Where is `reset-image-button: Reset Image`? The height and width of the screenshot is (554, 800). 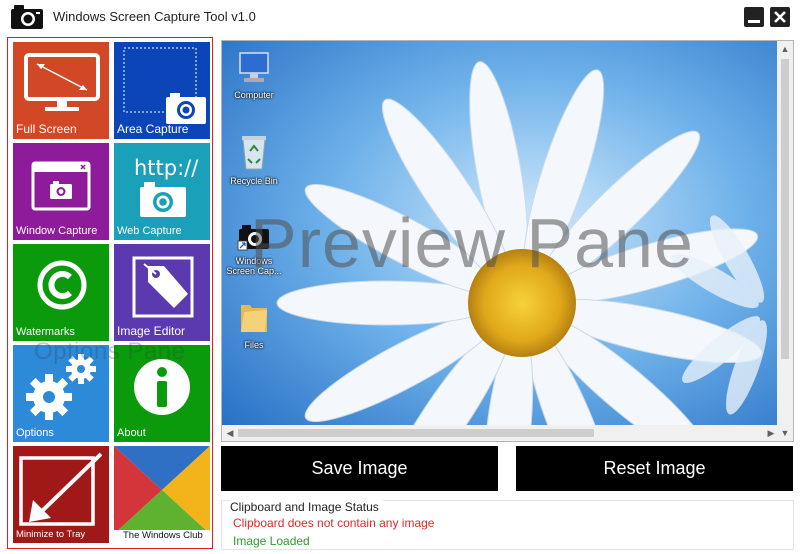 reset-image-button: Reset Image is located at coordinates (654, 468).